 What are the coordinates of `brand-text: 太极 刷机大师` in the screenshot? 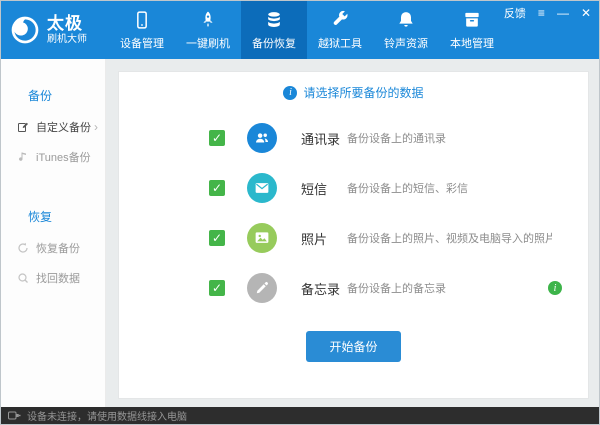 It's located at (67, 29).